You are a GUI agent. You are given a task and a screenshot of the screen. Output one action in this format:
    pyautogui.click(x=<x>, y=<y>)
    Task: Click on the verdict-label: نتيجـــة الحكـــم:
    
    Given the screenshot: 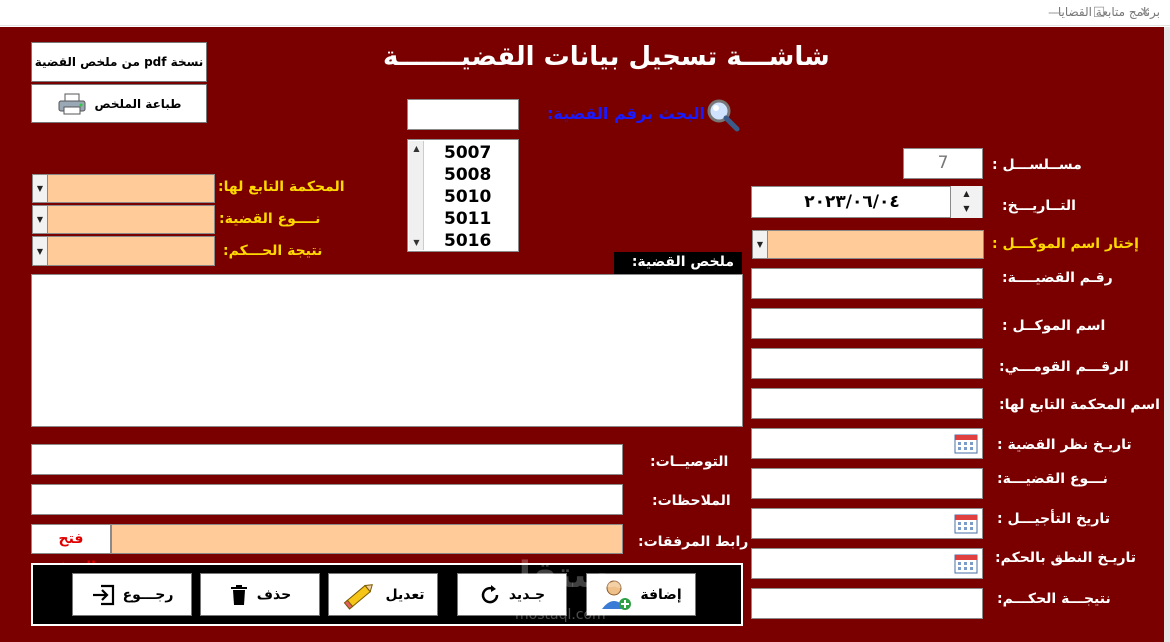 What is the action you would take?
    pyautogui.click(x=1054, y=599)
    